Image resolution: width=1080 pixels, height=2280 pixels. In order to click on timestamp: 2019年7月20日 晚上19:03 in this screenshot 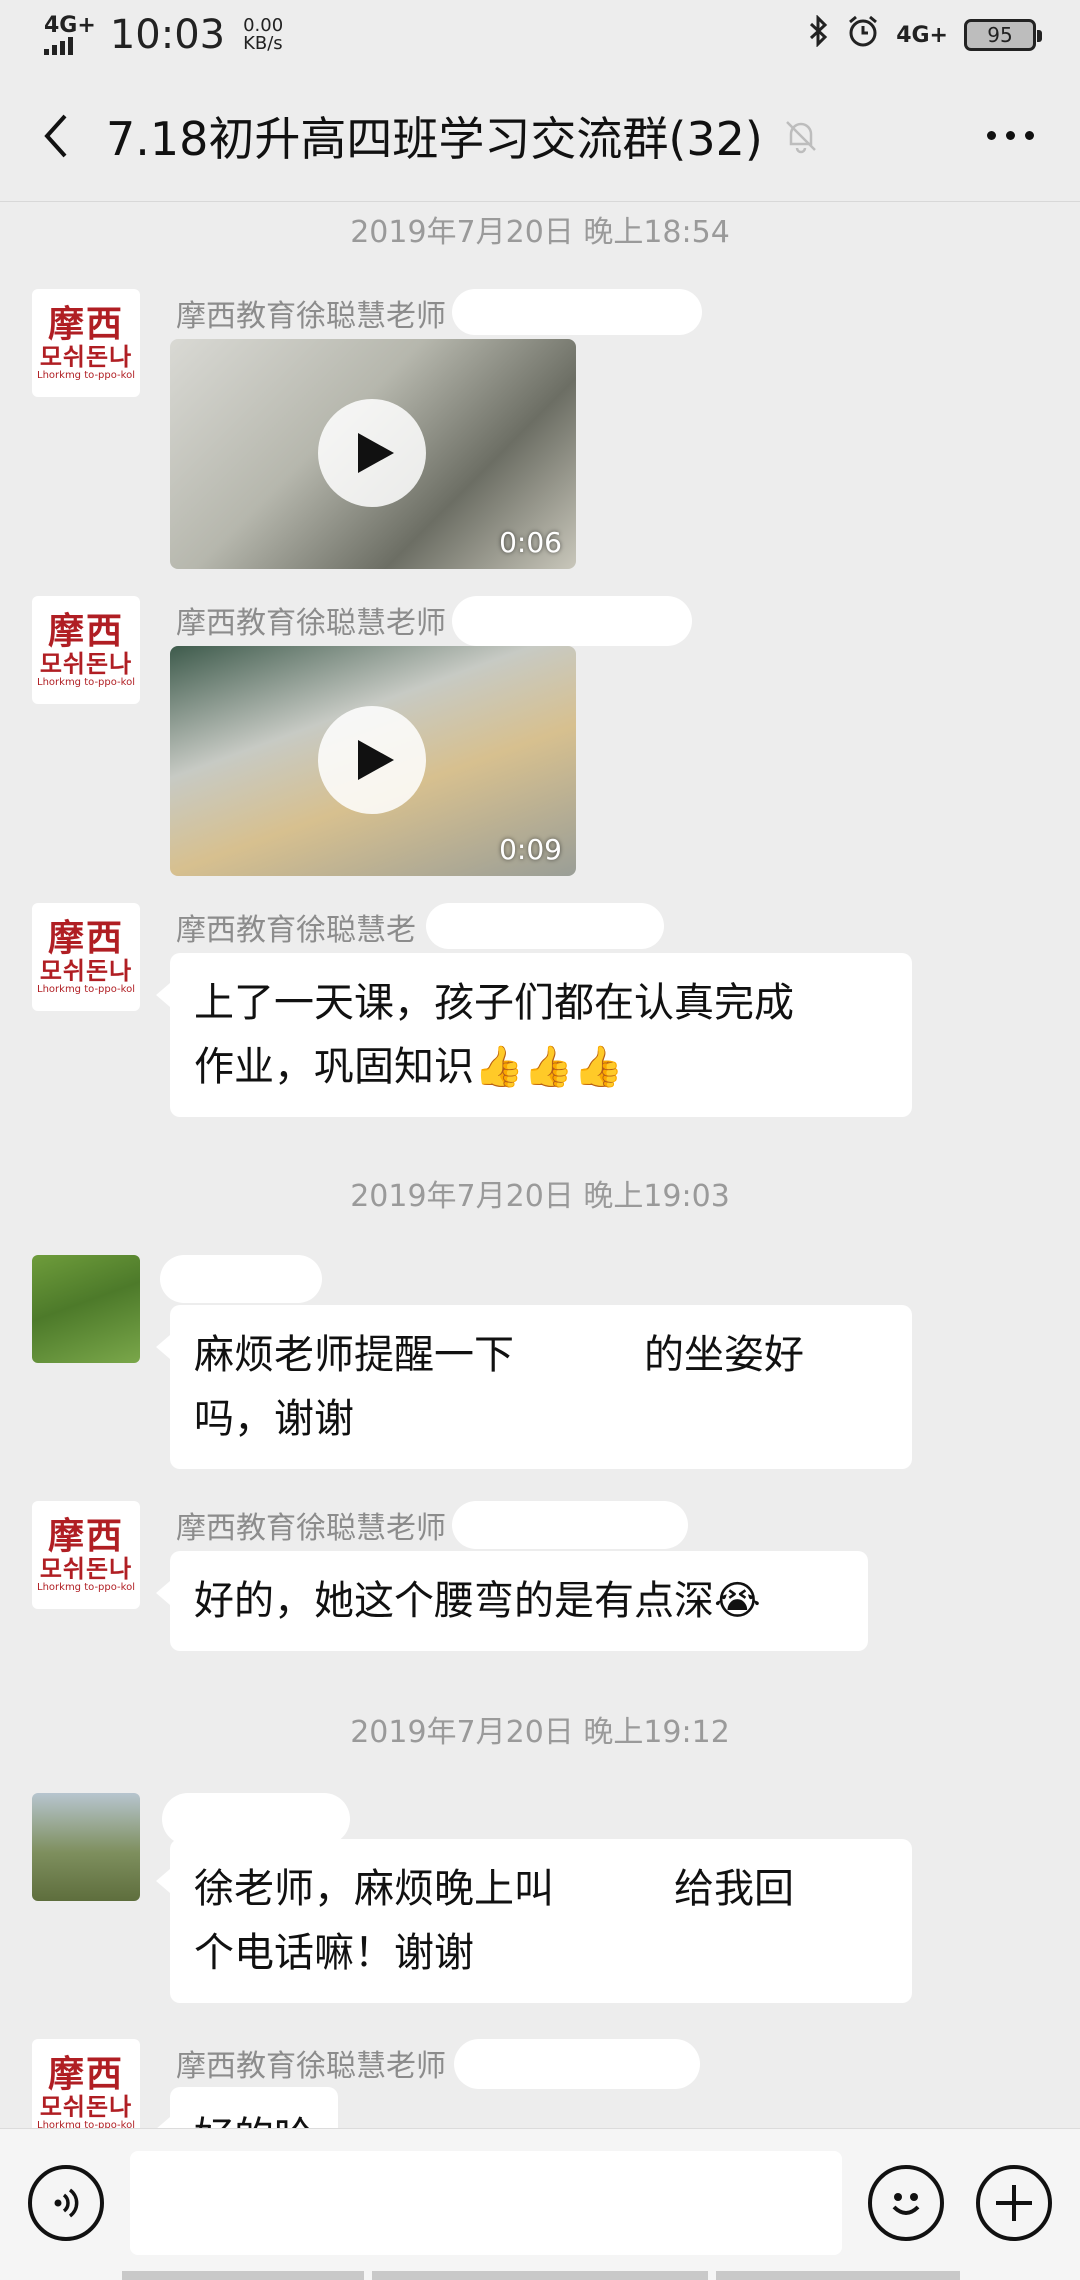, I will do `click(540, 1196)`.